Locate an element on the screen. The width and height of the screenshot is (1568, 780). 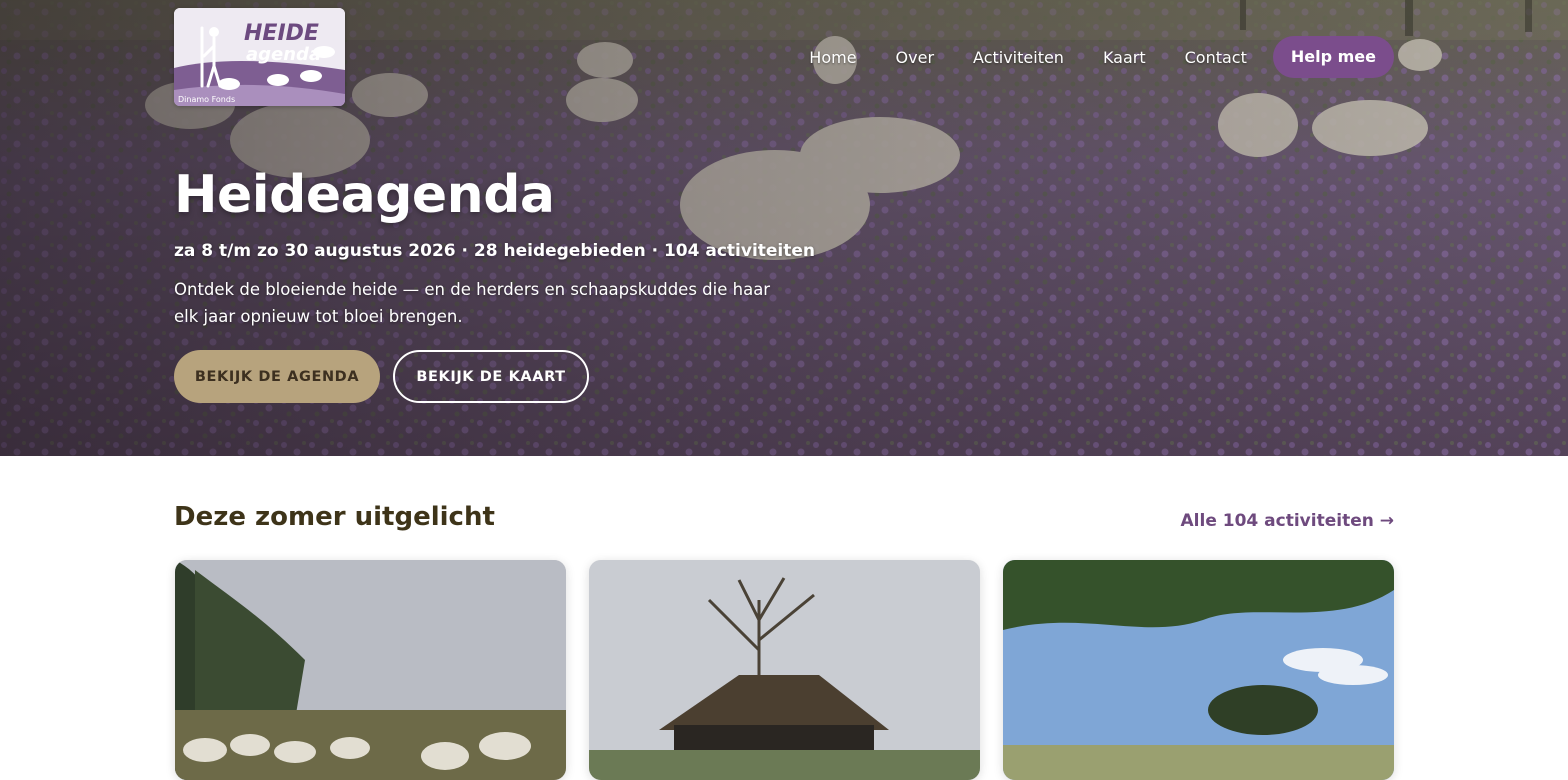
help-mee-button: Help mee is located at coordinates (1333, 57).